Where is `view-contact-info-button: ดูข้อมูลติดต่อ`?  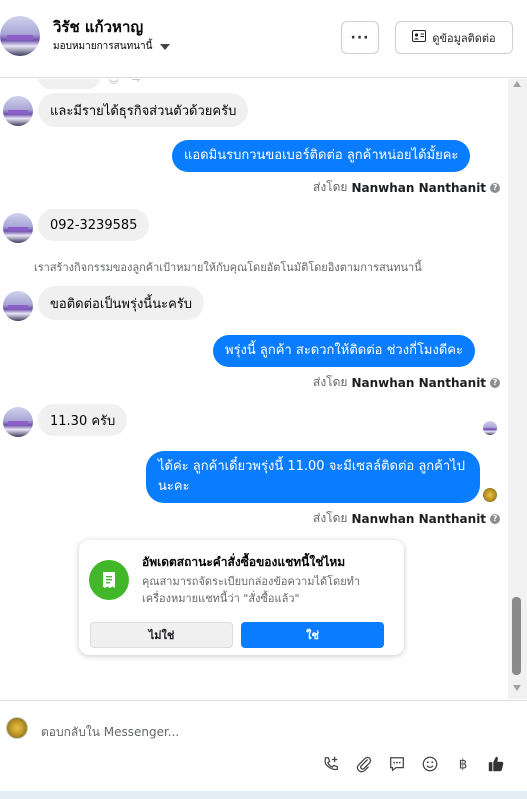
view-contact-info-button: ดูข้อมูลติดต่อ is located at coordinates (454, 37).